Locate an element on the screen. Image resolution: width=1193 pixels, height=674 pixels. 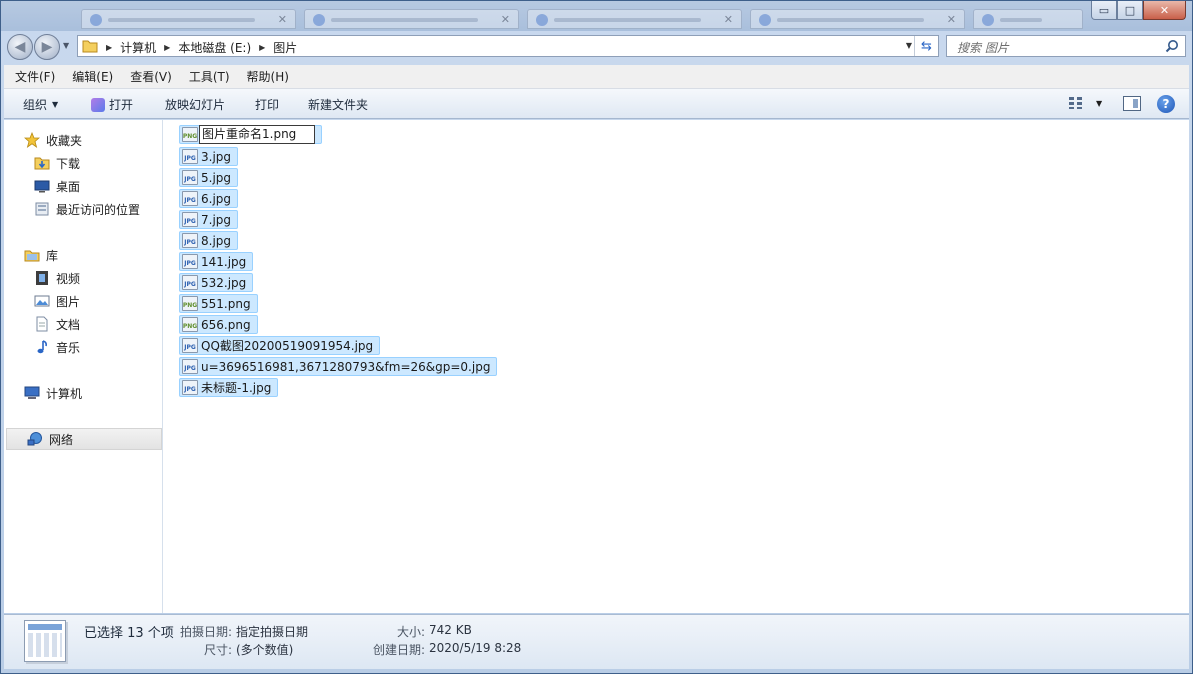
file-name: 8.jpg is located at coordinates (216, 240).